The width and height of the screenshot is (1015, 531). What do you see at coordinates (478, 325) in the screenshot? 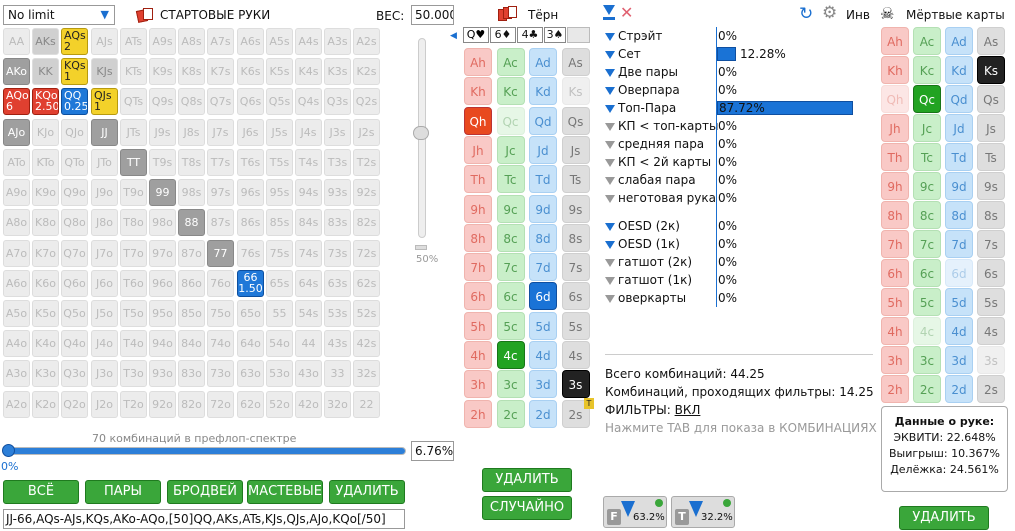
I see `card-5h: 5h` at bounding box center [478, 325].